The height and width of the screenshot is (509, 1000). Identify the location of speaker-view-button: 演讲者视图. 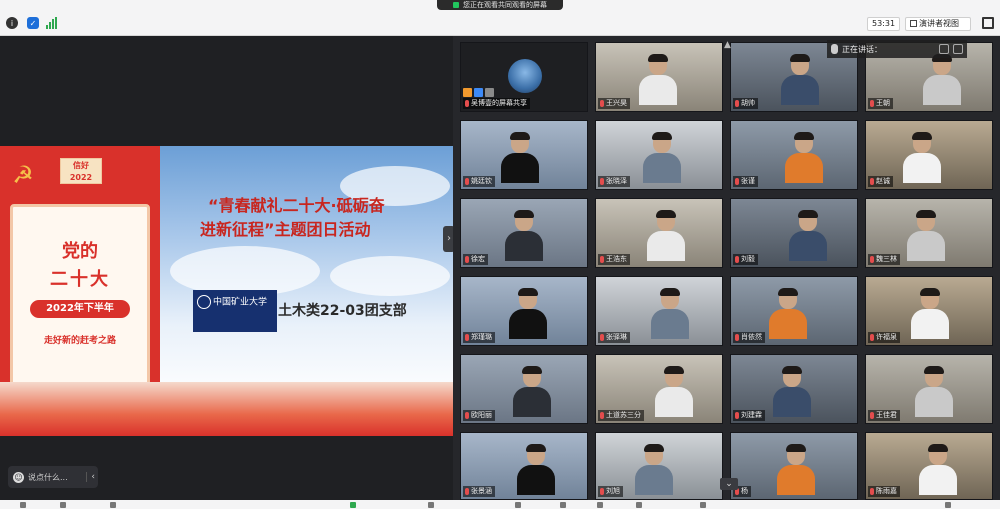
(938, 24).